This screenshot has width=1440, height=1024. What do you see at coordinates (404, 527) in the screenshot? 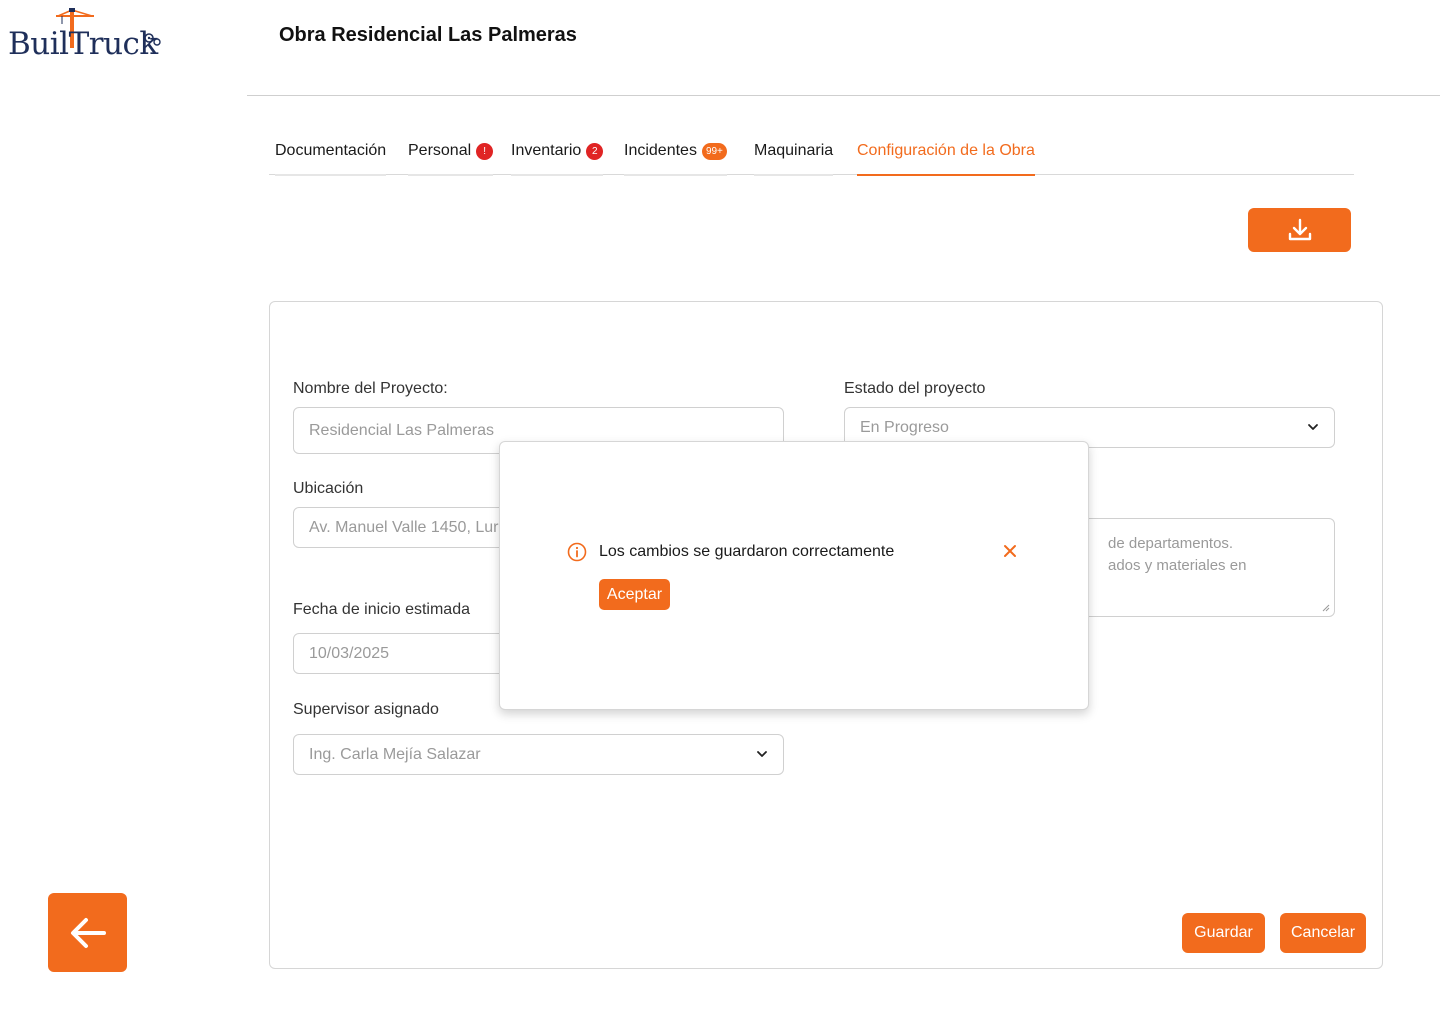
I see `location-value: Av. Manuel Valle 1450, Lur` at bounding box center [404, 527].